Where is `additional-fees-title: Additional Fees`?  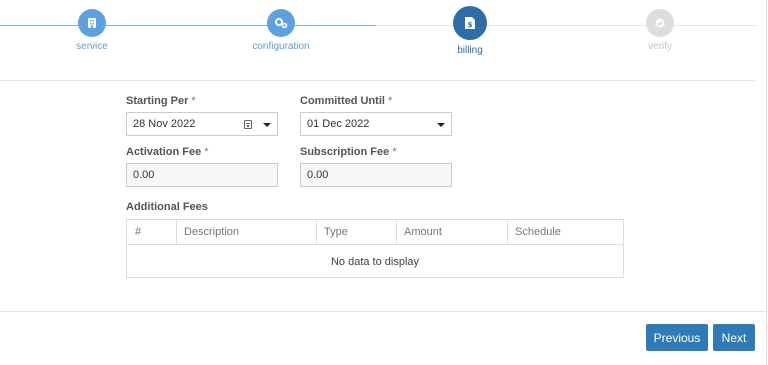
additional-fees-title: Additional Fees is located at coordinates (167, 207).